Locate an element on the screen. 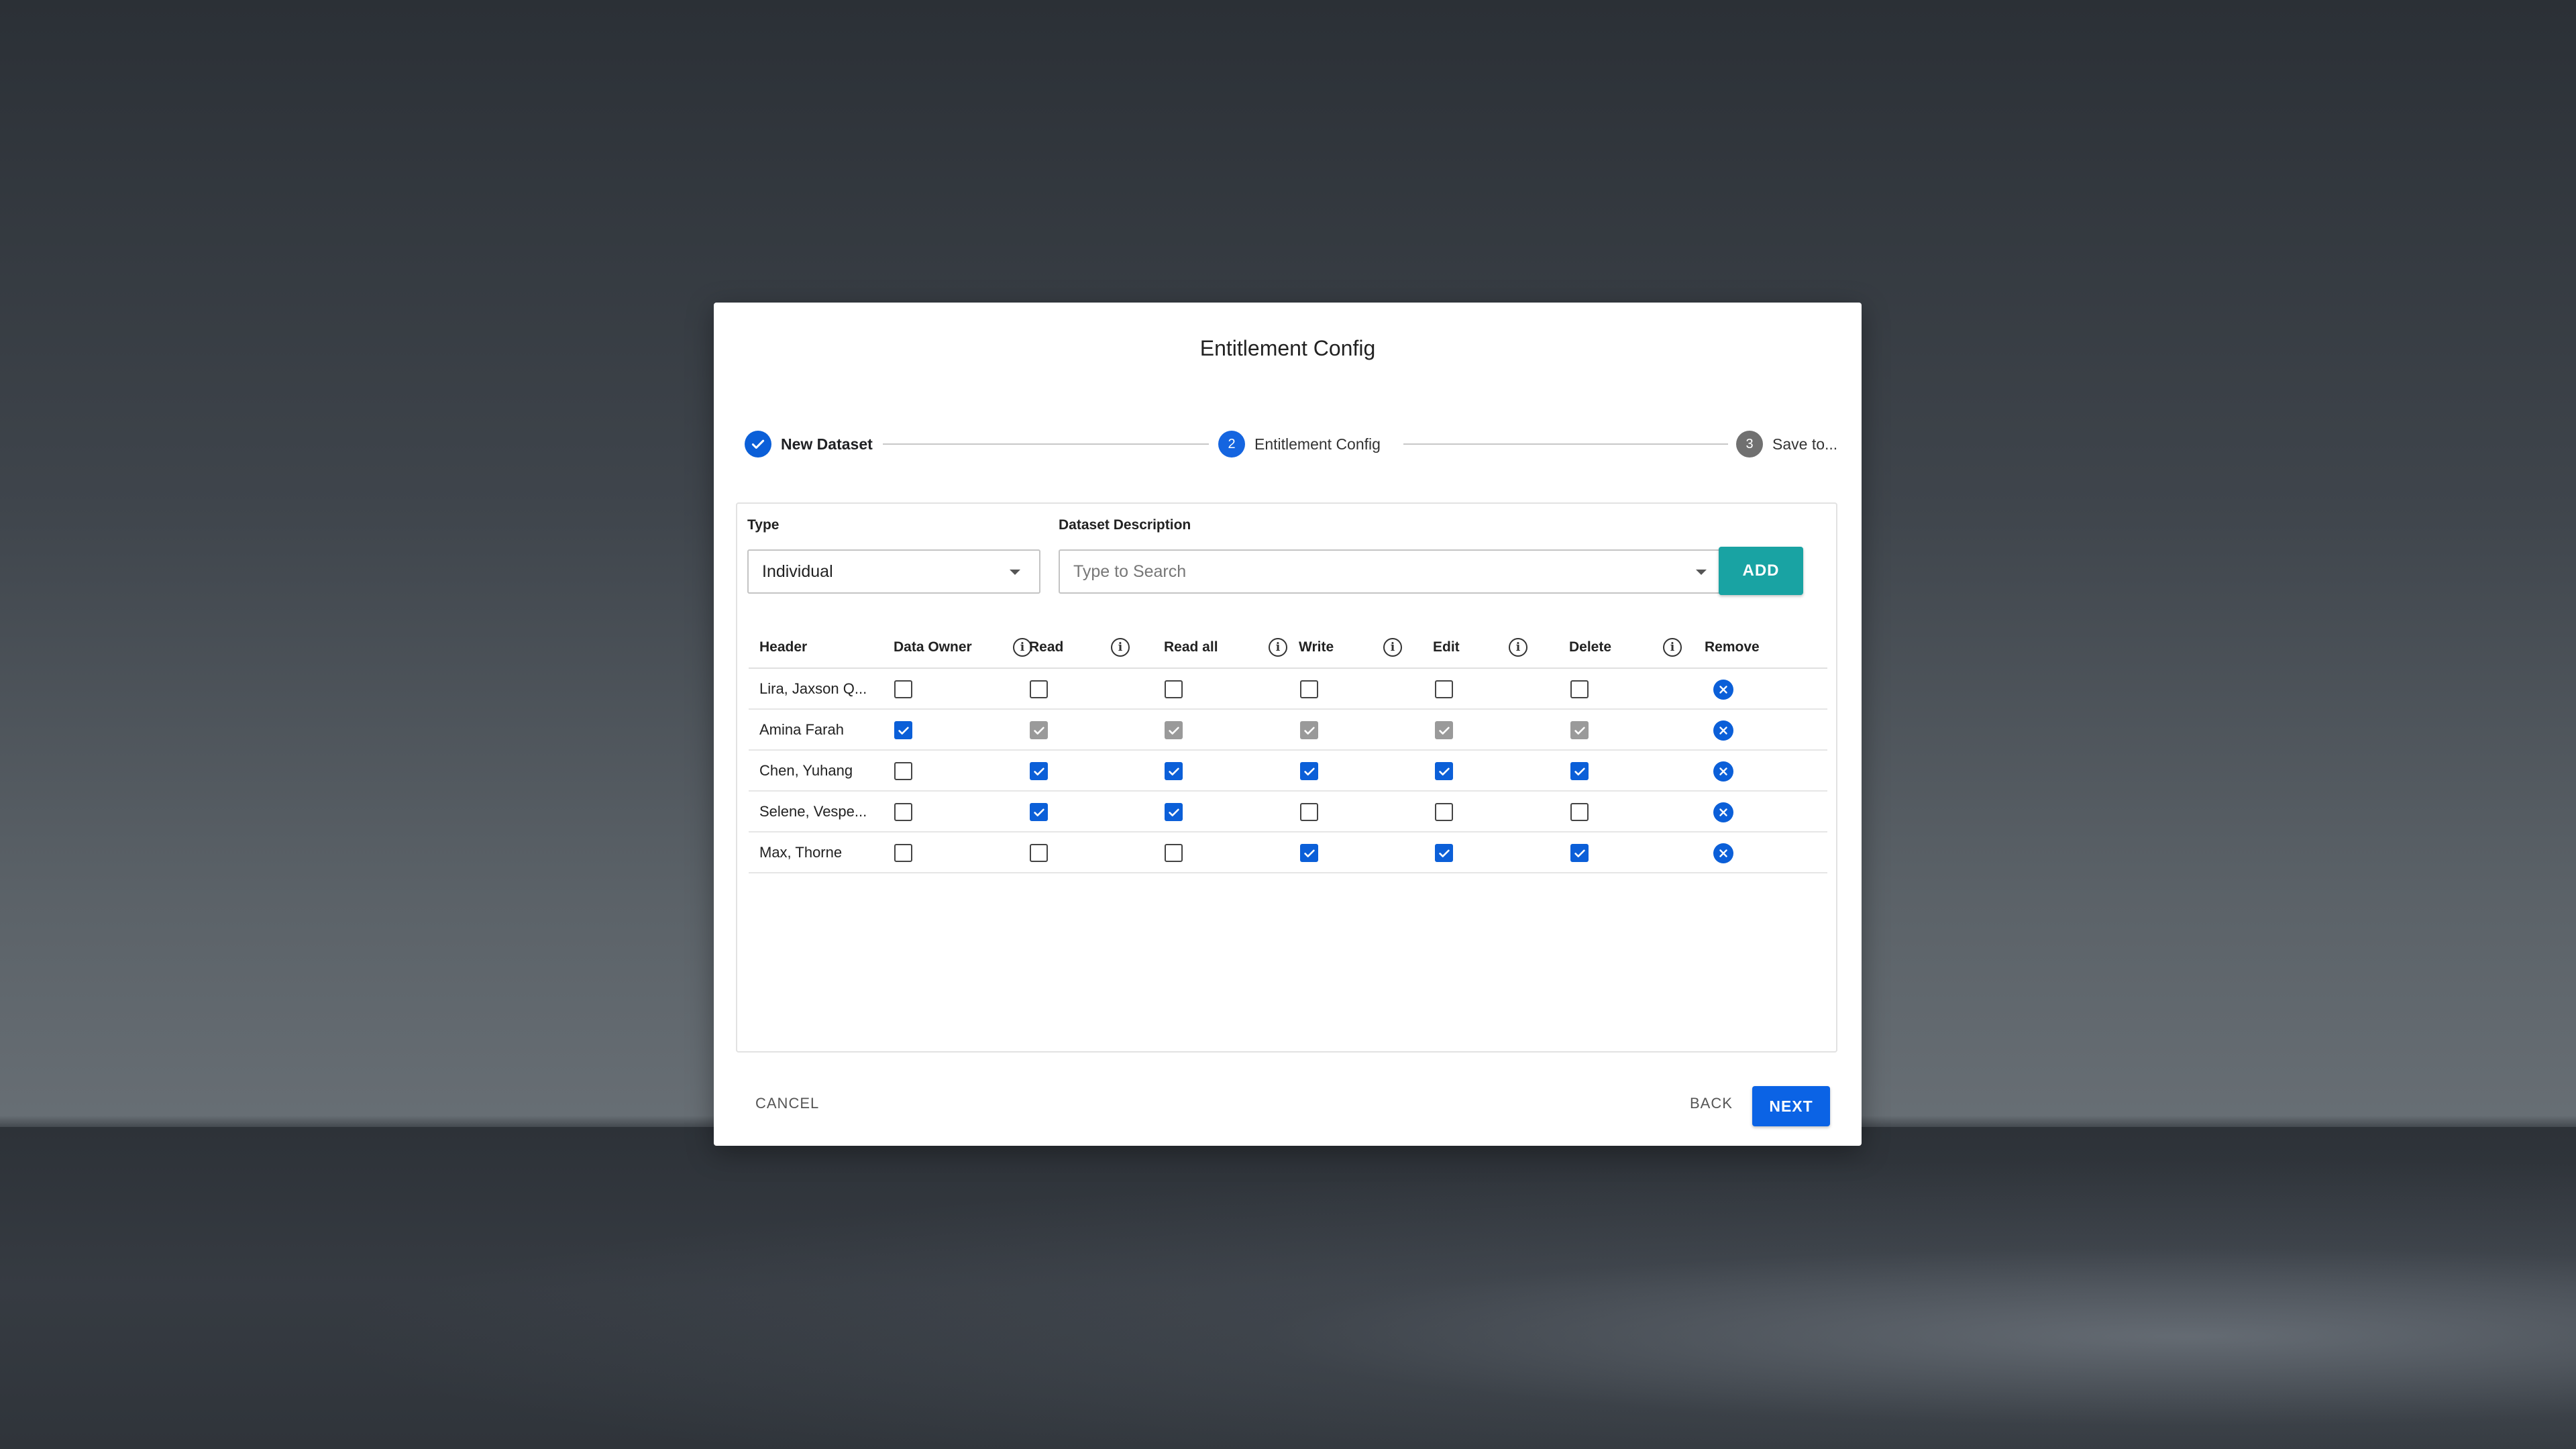  type-select: Individual is located at coordinates (893, 571).